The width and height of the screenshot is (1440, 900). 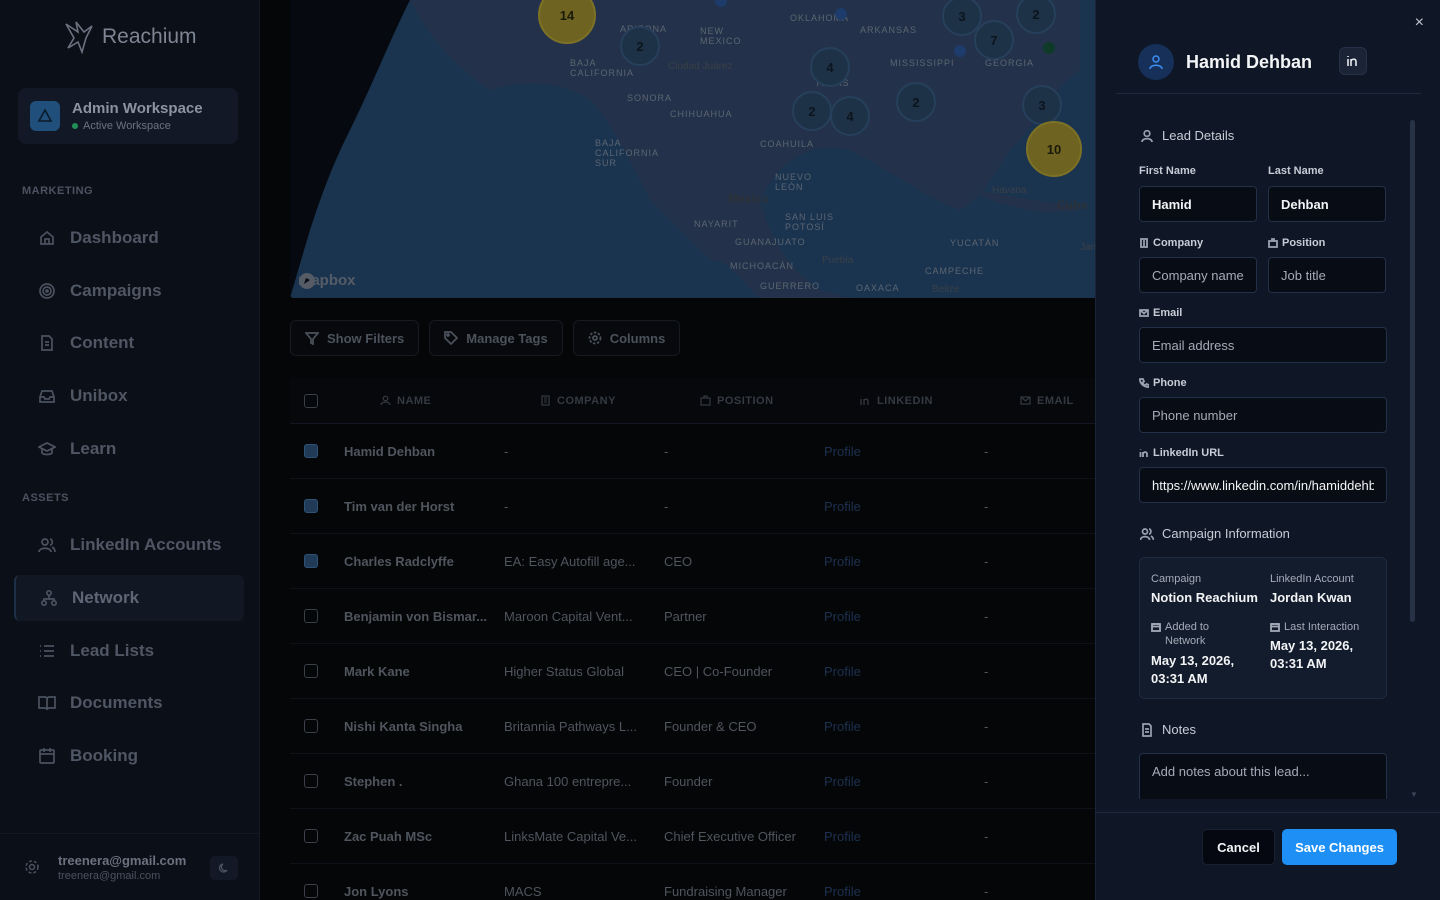 I want to click on phone-label-text: Phone, so click(x=1170, y=383).